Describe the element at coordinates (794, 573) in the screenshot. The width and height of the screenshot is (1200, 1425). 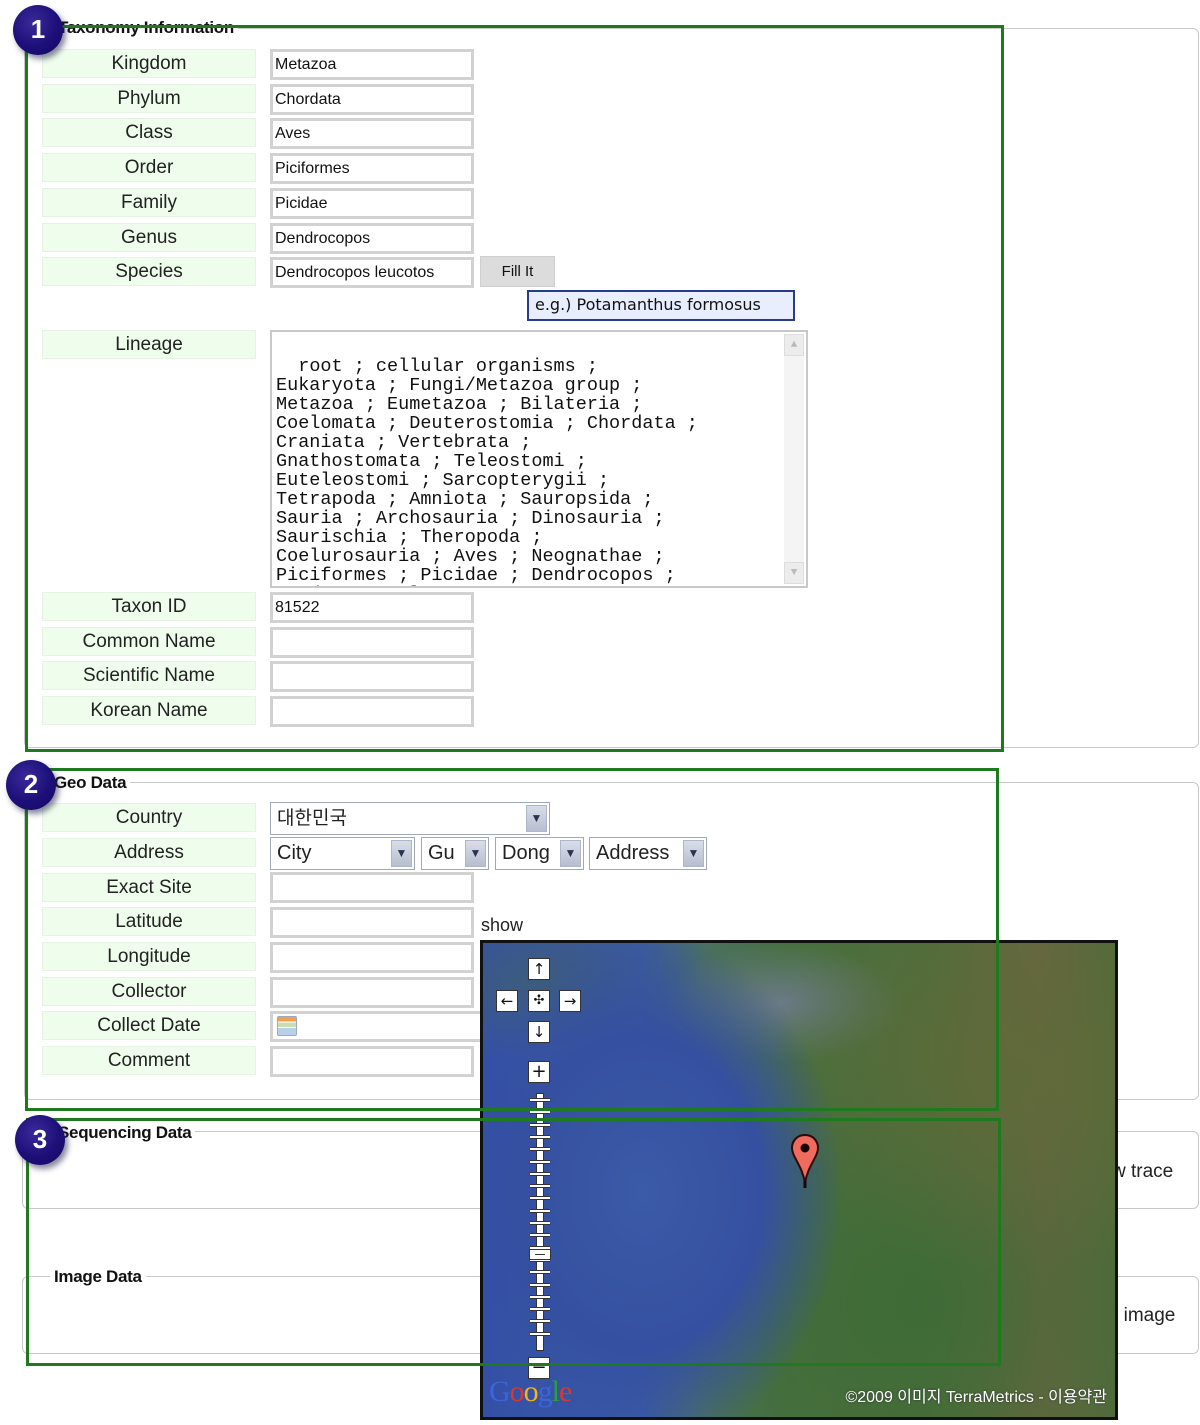
I see `scroll-down-icon: ▼` at that location.